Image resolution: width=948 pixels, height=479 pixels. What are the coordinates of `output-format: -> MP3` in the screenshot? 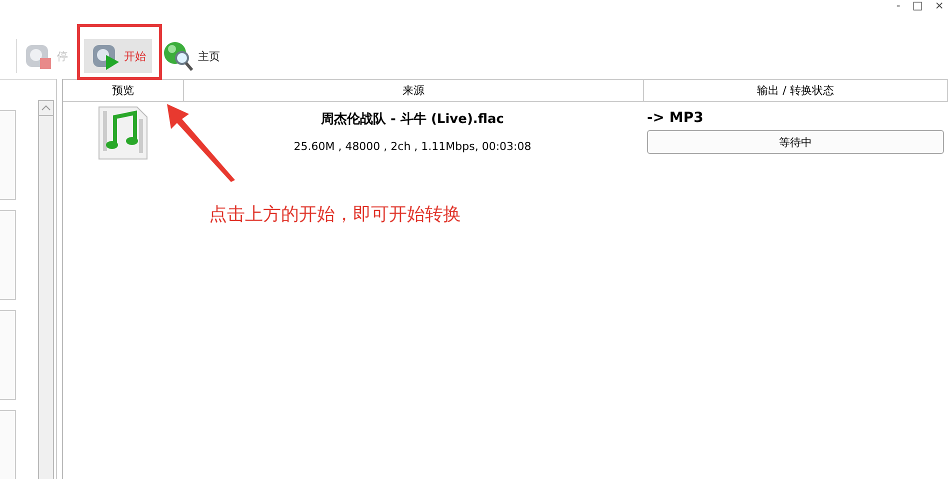 It's located at (675, 118).